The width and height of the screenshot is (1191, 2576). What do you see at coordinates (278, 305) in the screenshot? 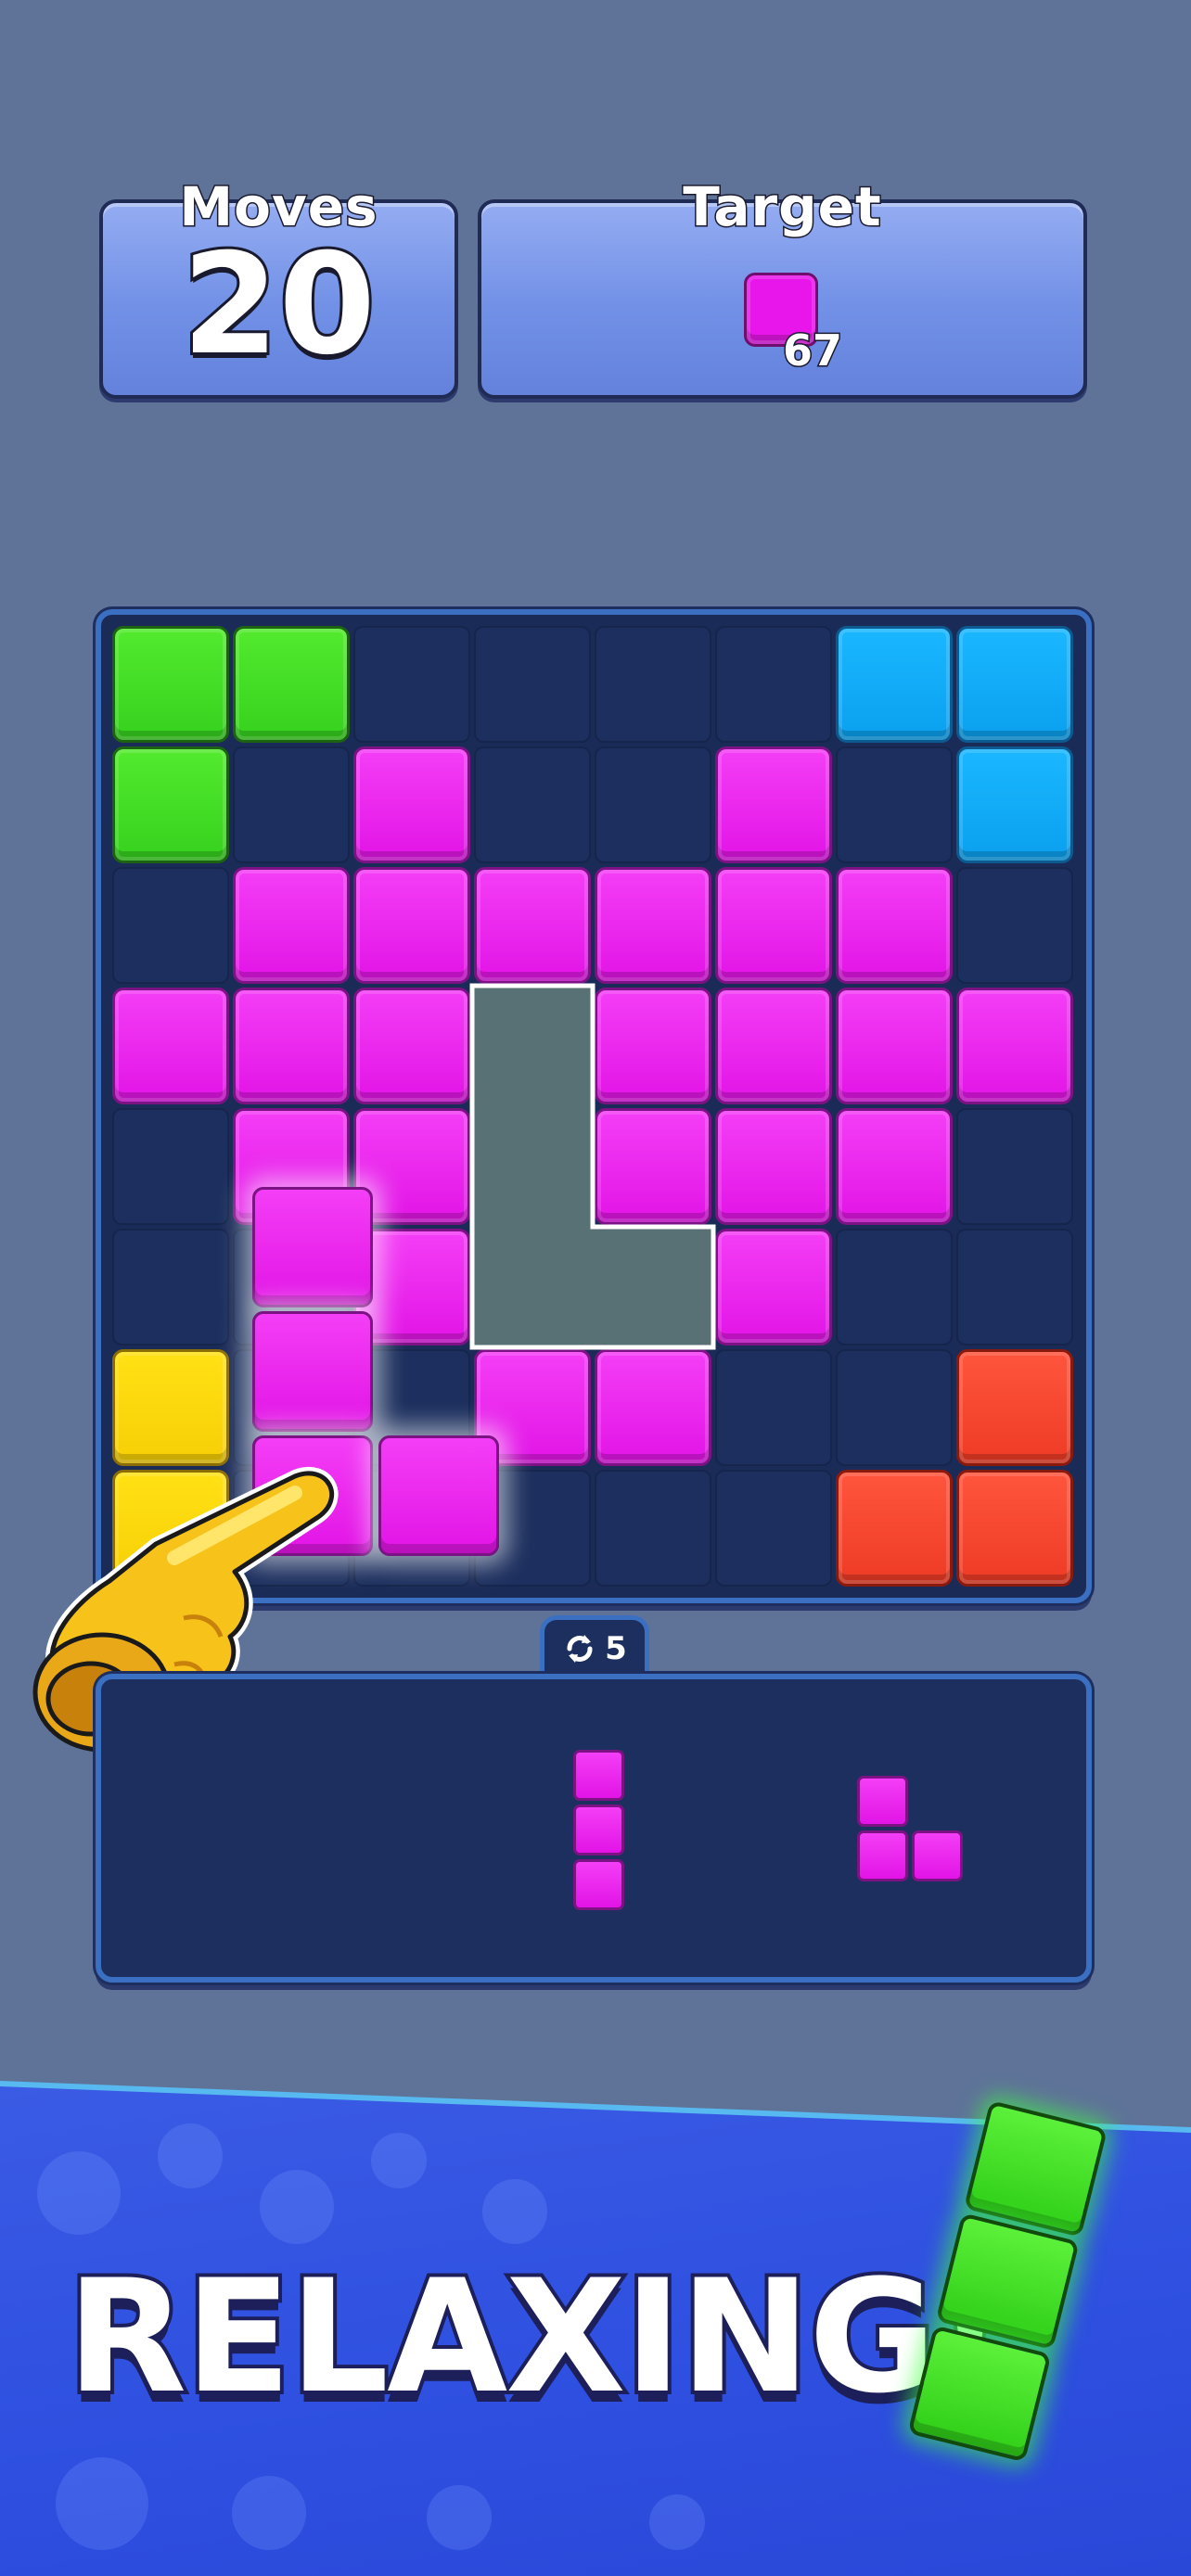
I see `moves-value: 20` at bounding box center [278, 305].